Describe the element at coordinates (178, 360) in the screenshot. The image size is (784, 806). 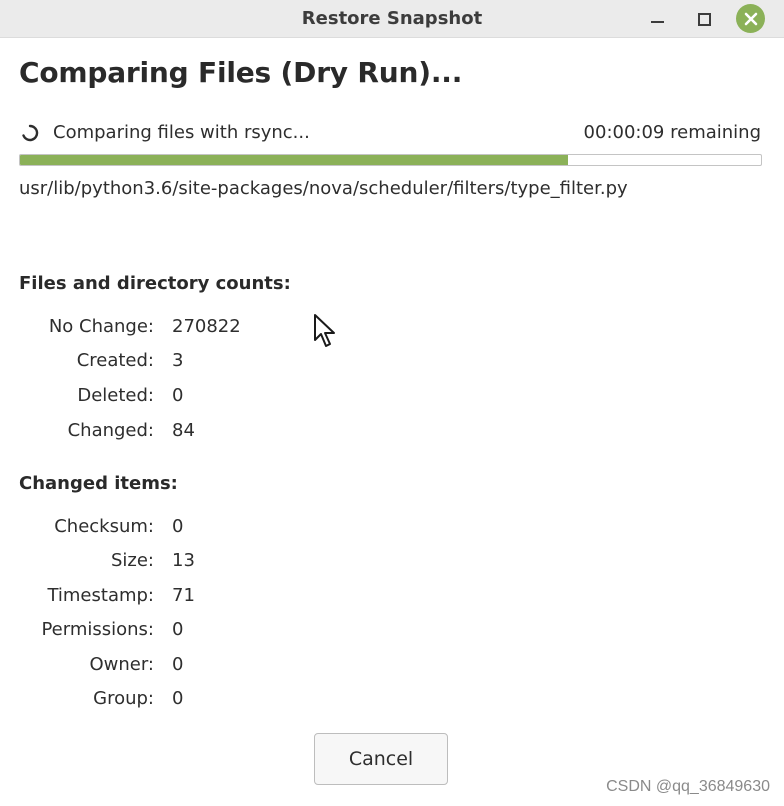
I see `count-value: 3` at that location.